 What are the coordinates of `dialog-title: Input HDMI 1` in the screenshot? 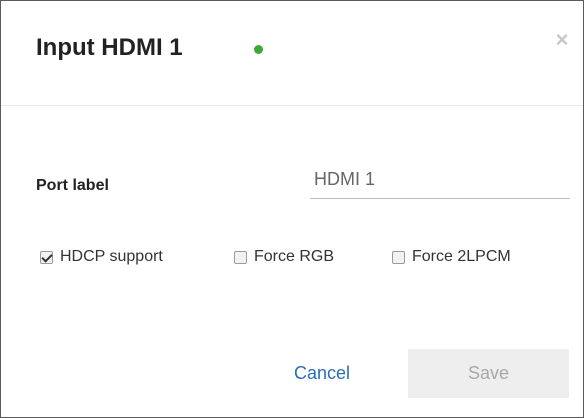 It's located at (109, 47).